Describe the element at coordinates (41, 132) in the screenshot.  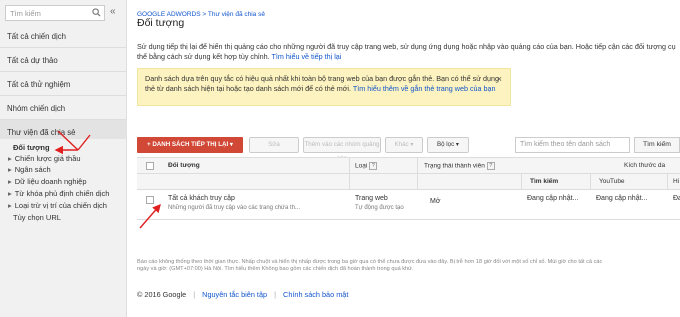
I see `nav-label: Thư viện đã chia sẻ` at that location.